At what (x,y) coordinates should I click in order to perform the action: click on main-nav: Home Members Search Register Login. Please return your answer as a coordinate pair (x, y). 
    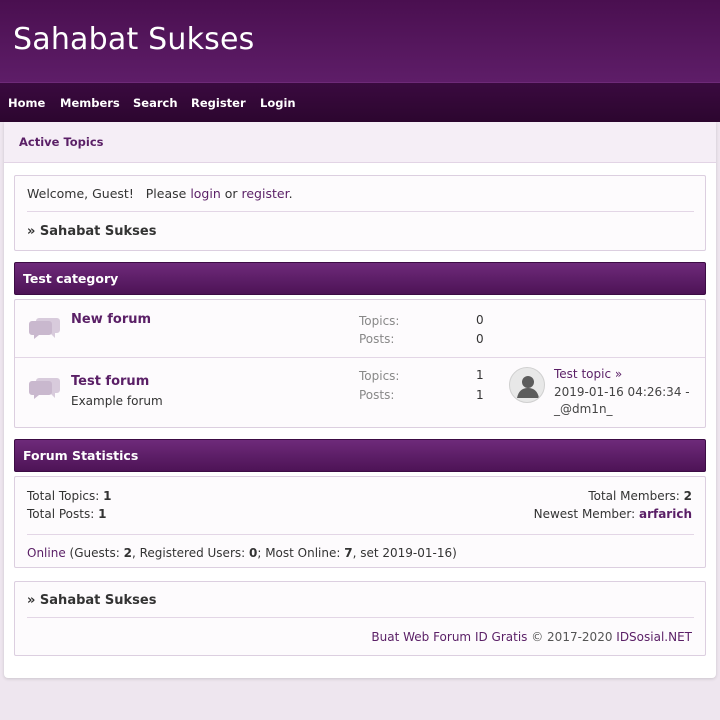
    Looking at the image, I should click on (360, 102).